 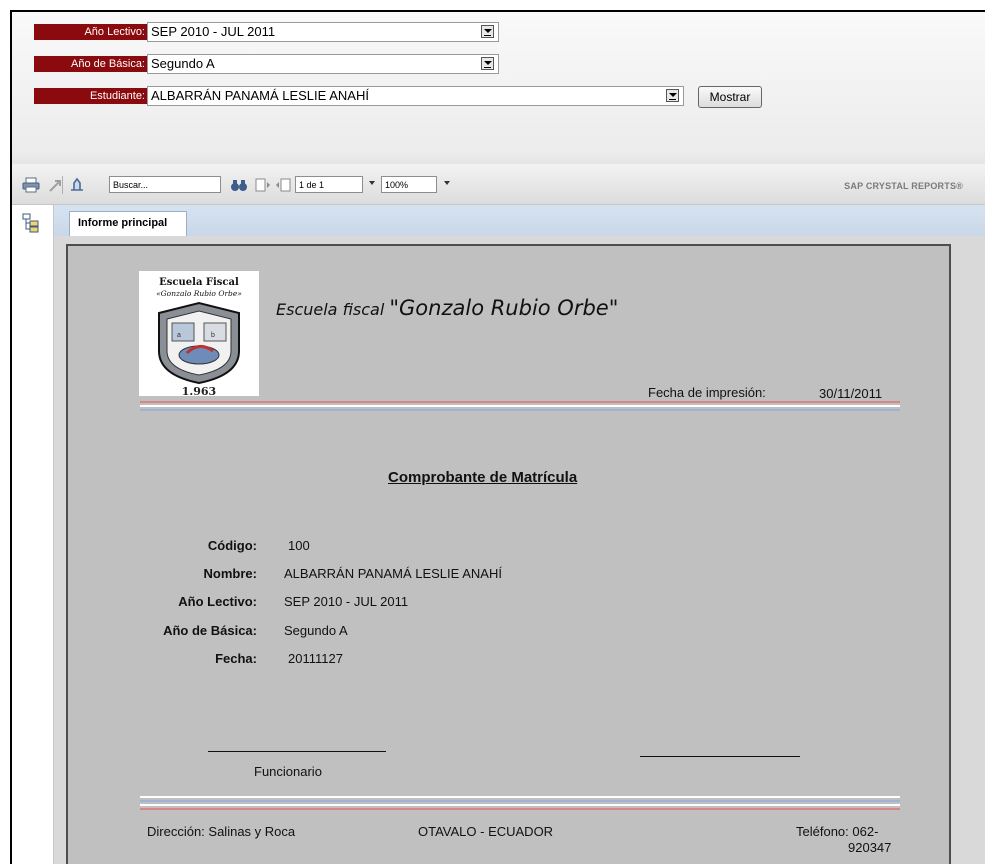 I want to click on signature-line-left, so click(x=297, y=751).